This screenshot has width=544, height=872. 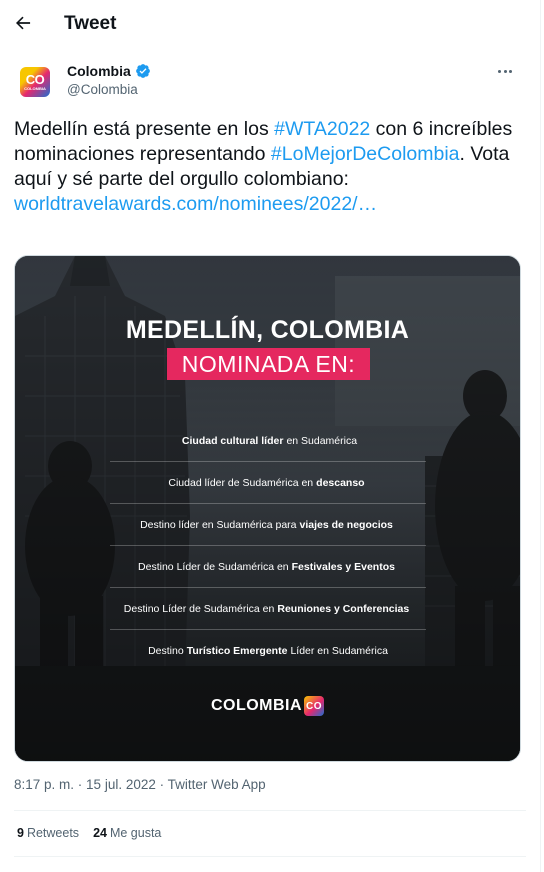 What do you see at coordinates (144, 129) in the screenshot?
I see `tweet-text-part: Medellín está presente en los` at bounding box center [144, 129].